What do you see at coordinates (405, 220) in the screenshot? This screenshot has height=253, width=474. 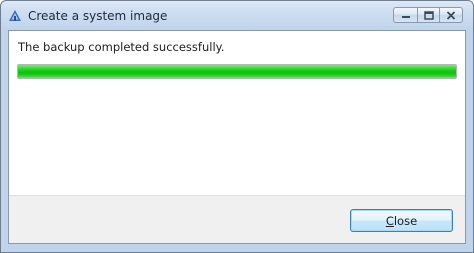 I see `close-button-label: lose` at bounding box center [405, 220].